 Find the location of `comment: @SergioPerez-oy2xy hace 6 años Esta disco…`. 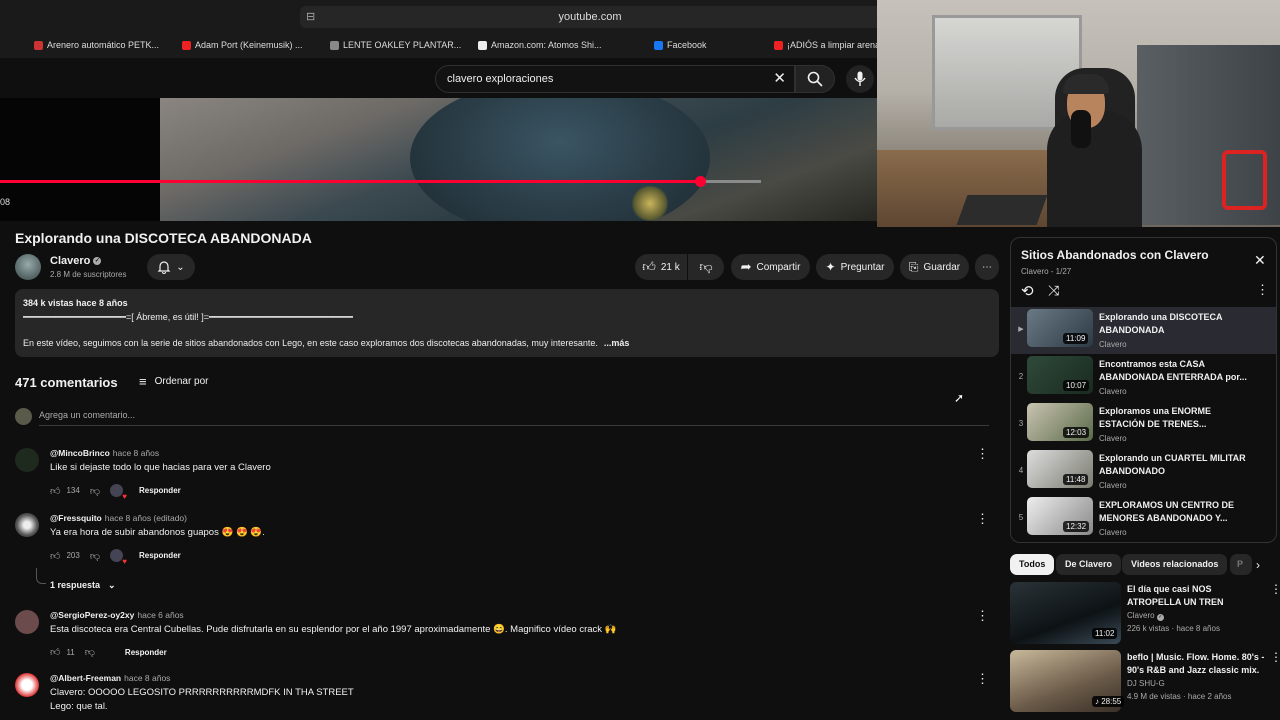

comment: @SergioPerez-oy2xy hace 6 años Esta disco… is located at coordinates (505, 634).